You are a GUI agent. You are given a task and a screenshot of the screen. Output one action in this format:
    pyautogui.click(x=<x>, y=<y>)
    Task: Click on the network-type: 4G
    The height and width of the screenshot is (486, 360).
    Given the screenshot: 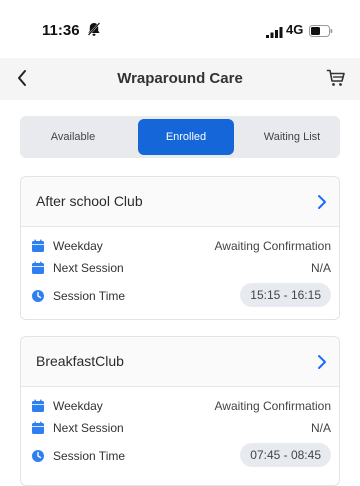 What is the action you would take?
    pyautogui.click(x=295, y=29)
    